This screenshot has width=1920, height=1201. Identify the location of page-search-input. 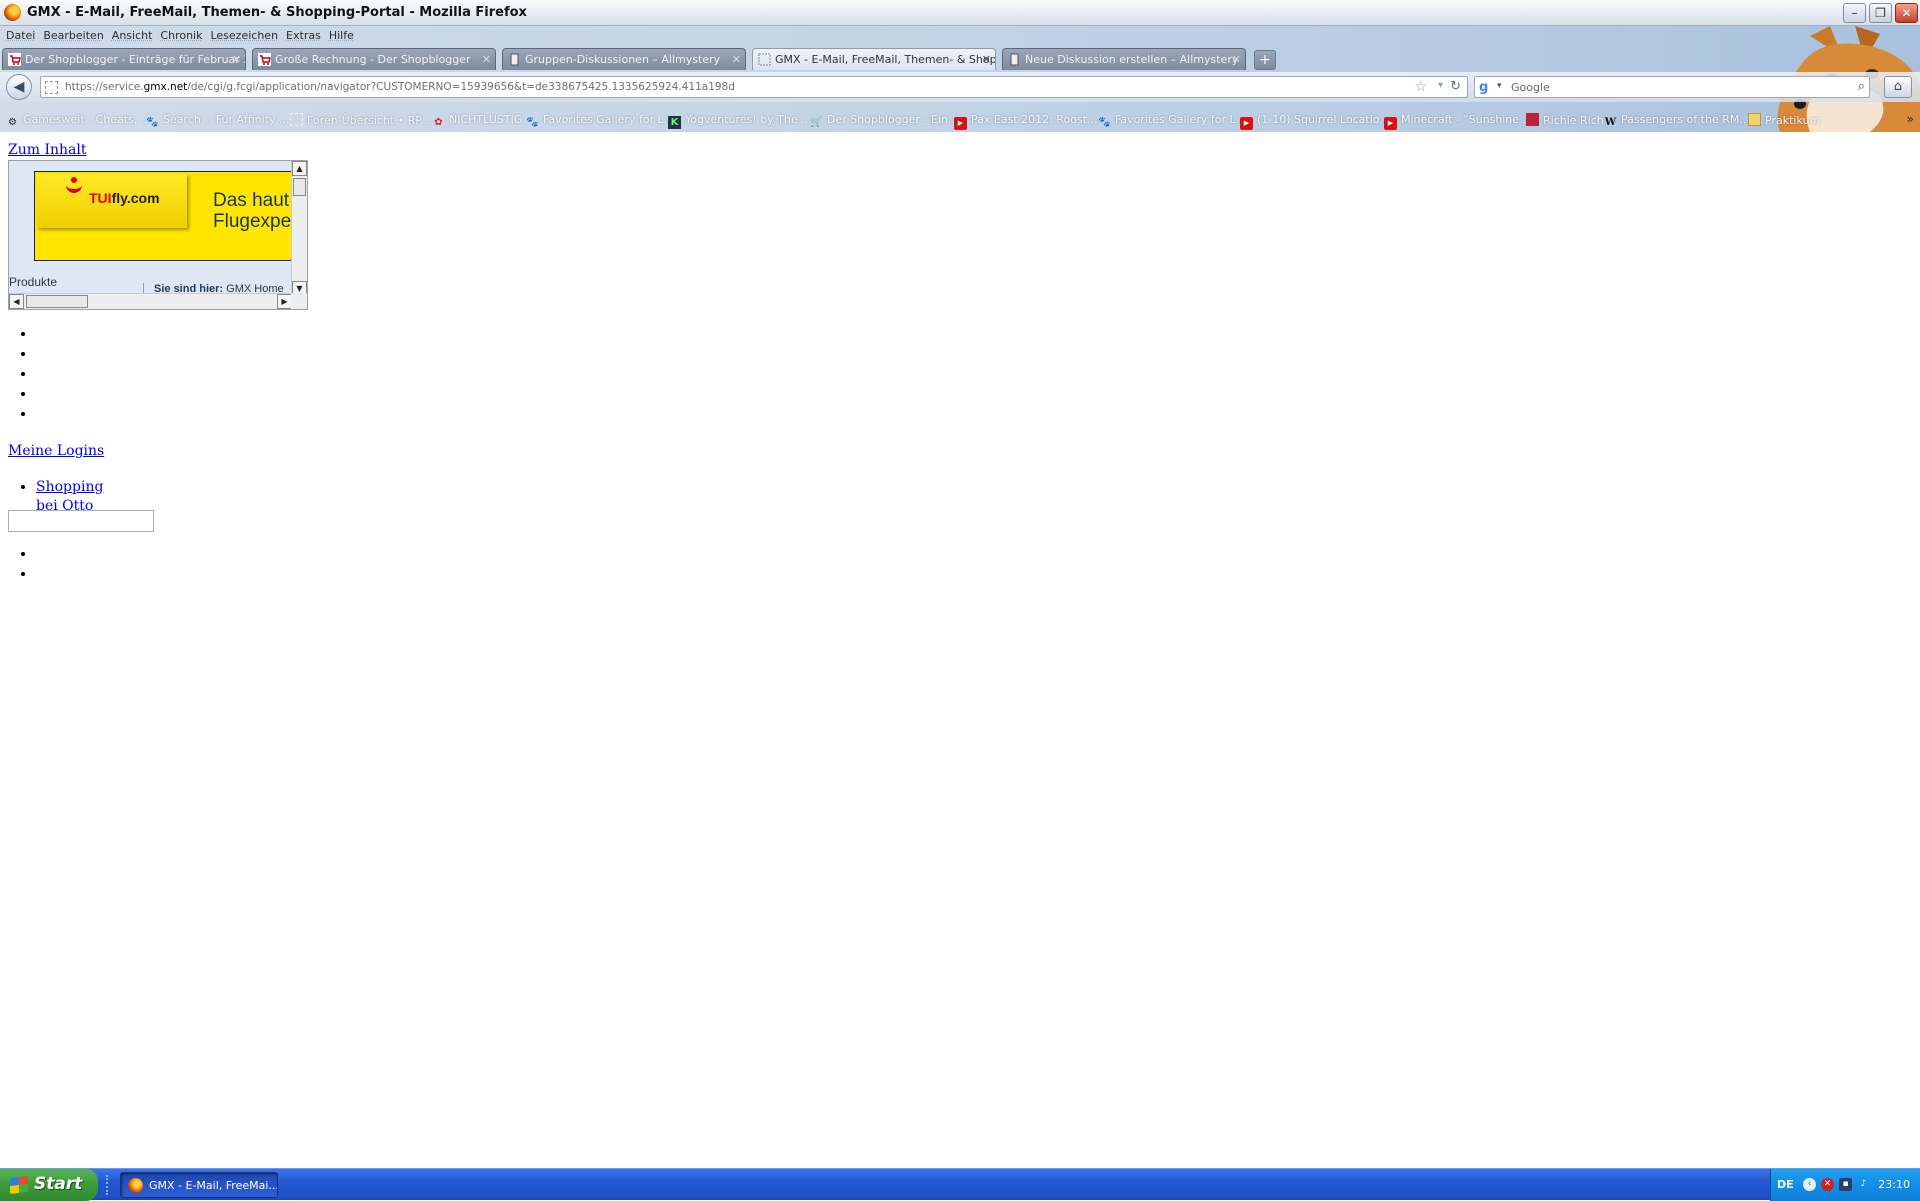
(81, 521).